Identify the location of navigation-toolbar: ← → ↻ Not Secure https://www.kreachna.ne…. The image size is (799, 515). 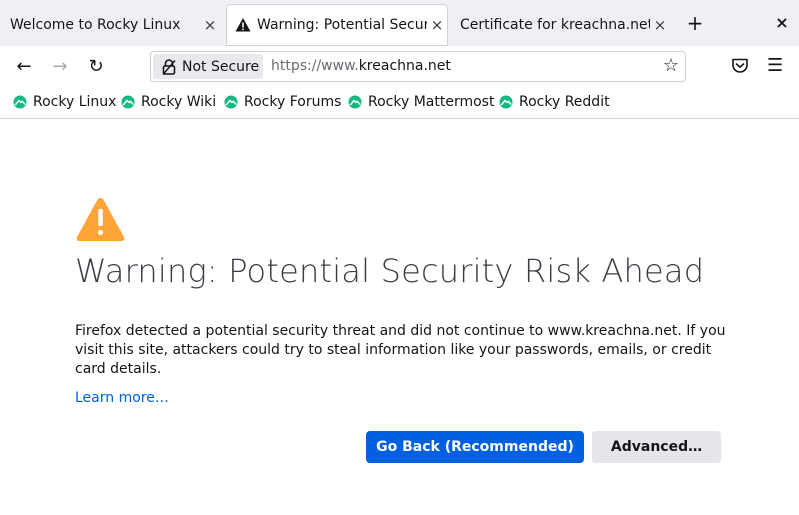
(399, 67).